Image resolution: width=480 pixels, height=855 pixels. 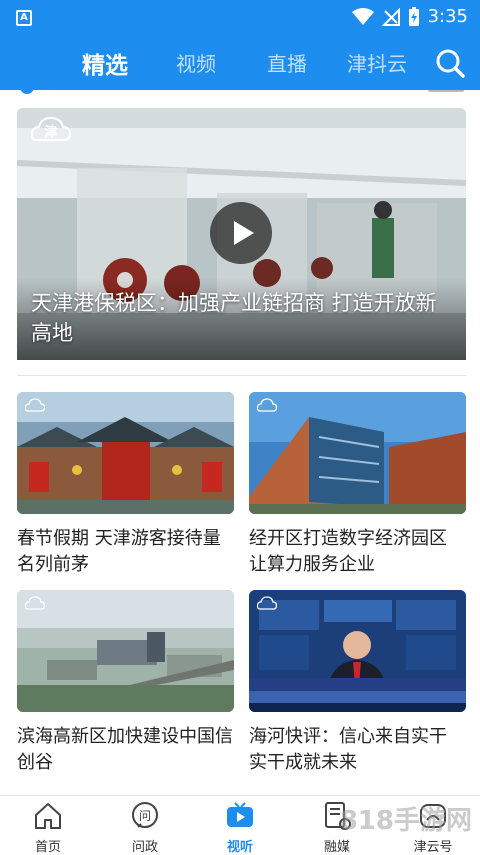 What do you see at coordinates (196, 62) in the screenshot?
I see `tab-video: 视频` at bounding box center [196, 62].